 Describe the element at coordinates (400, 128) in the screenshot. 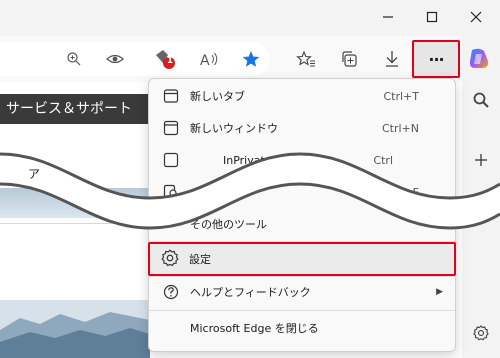

I see `menu-item-shortcut: Ctrl+N` at that location.